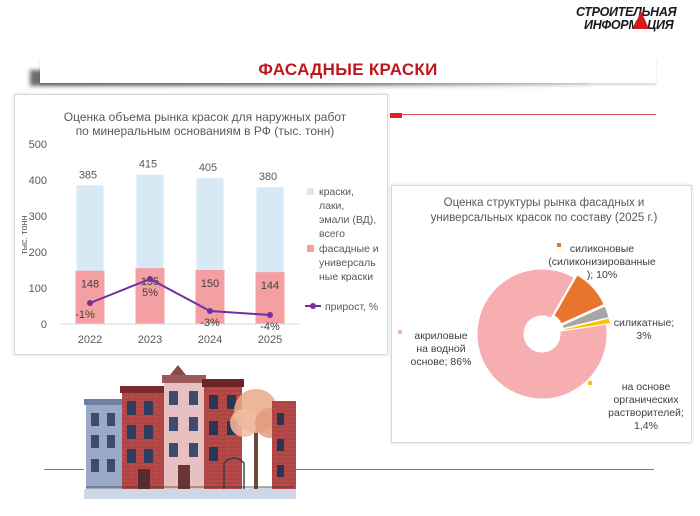 This screenshot has width=700, height=516. I want to click on bar-facade-label: 148, so click(90, 285).